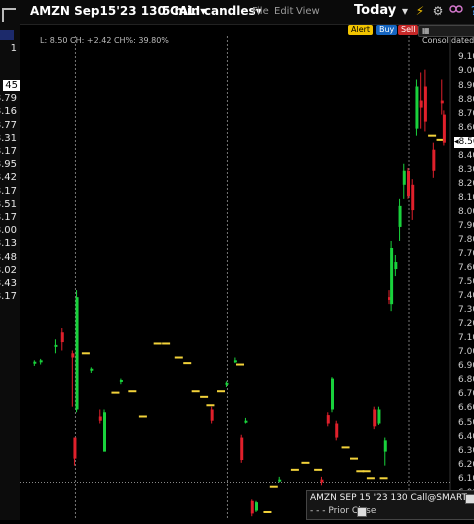  Describe the element at coordinates (466, 127) in the screenshot. I see `y-tick-5: 8.60` at that location.